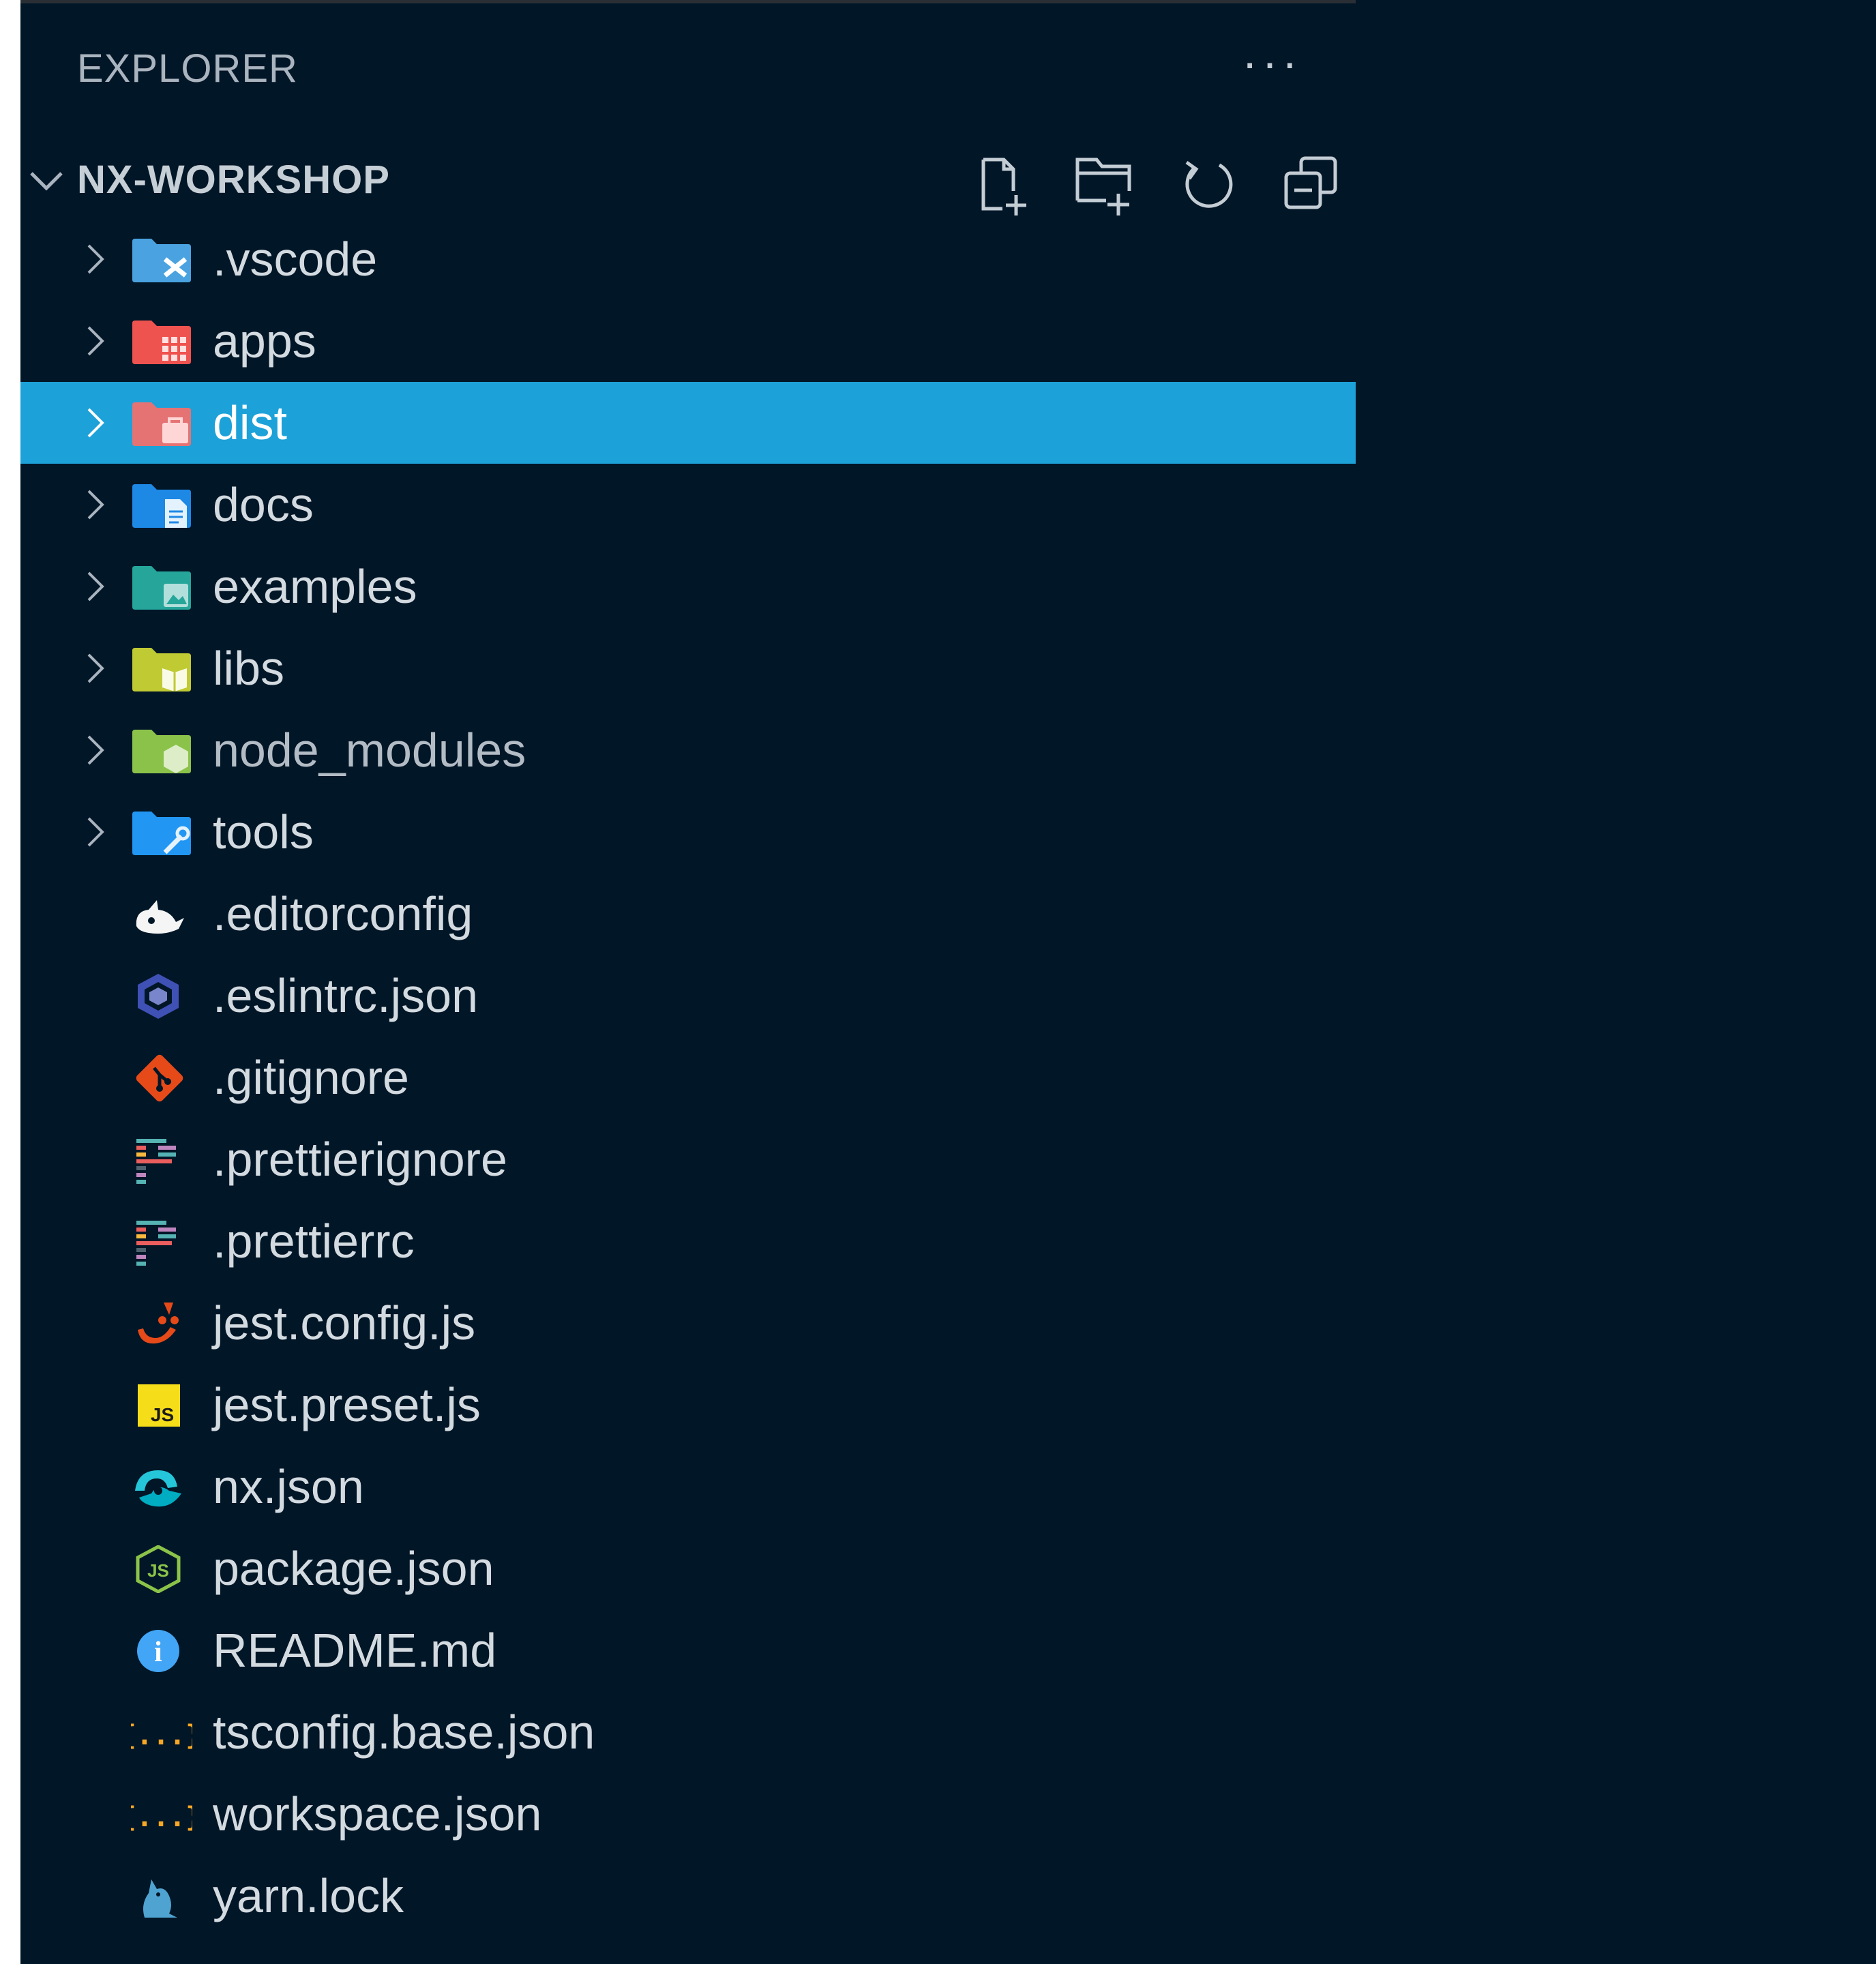  What do you see at coordinates (1271, 65) in the screenshot?
I see `more-actions-button: ···` at bounding box center [1271, 65].